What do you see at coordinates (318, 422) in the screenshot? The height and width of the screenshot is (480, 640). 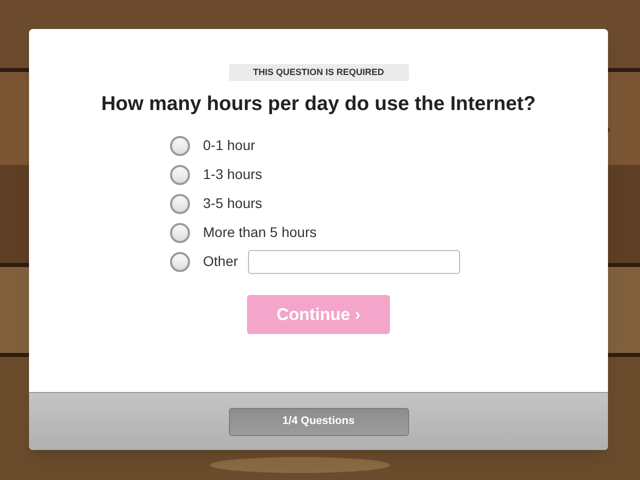 I see `progress-indicator: 1/4 Questions` at bounding box center [318, 422].